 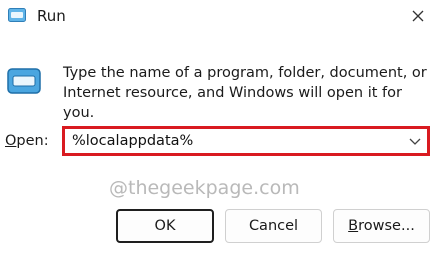 I want to click on chevron-down-icon, so click(x=415, y=141).